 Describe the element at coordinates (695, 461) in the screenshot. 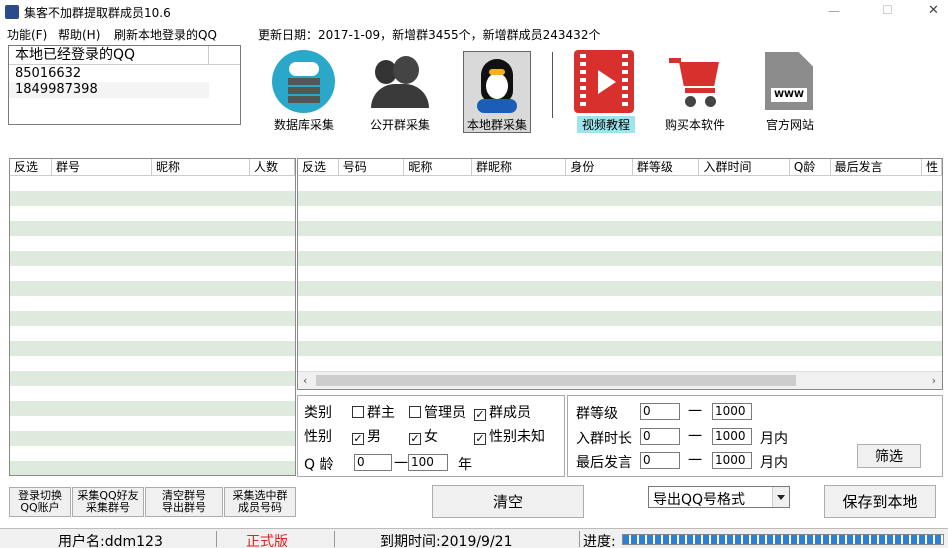

I see `last-dash: 一` at that location.